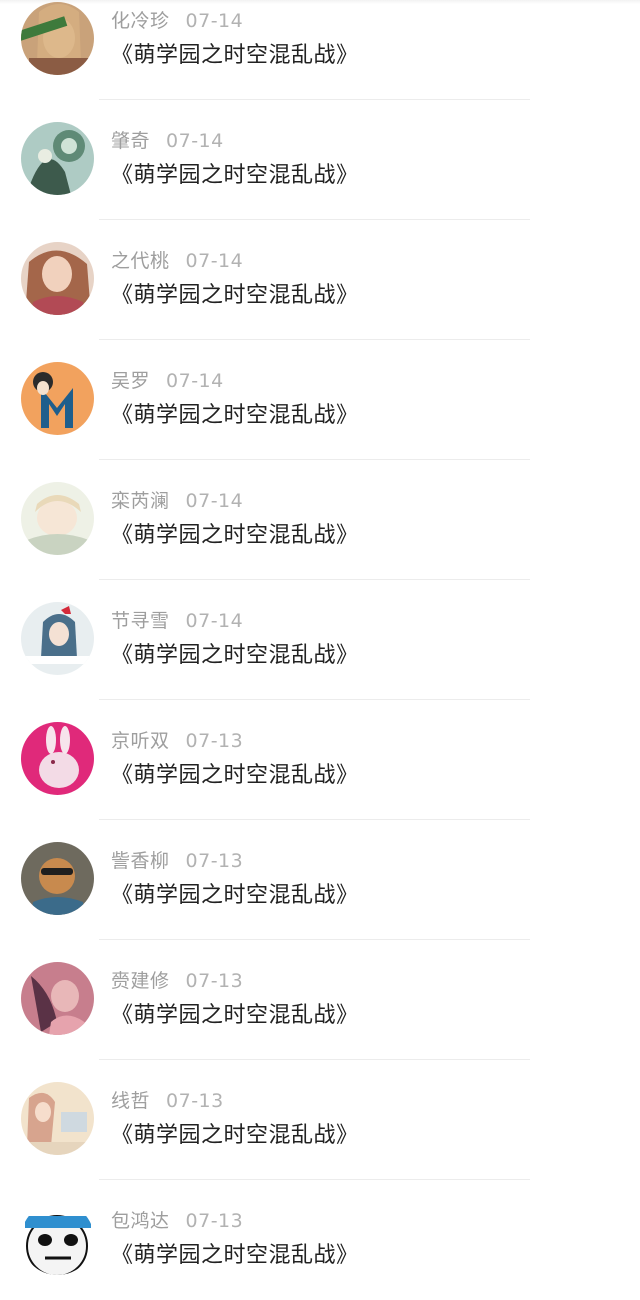 The height and width of the screenshot is (1300, 640). I want to click on user-name: 化冷珍, so click(140, 21).